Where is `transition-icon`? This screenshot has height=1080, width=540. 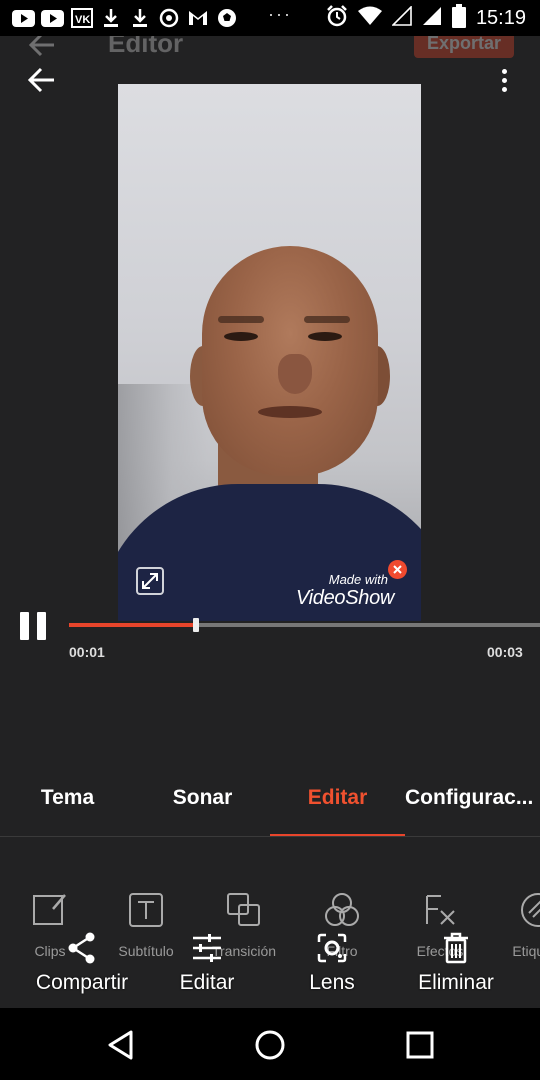 transition-icon is located at coordinates (243, 909).